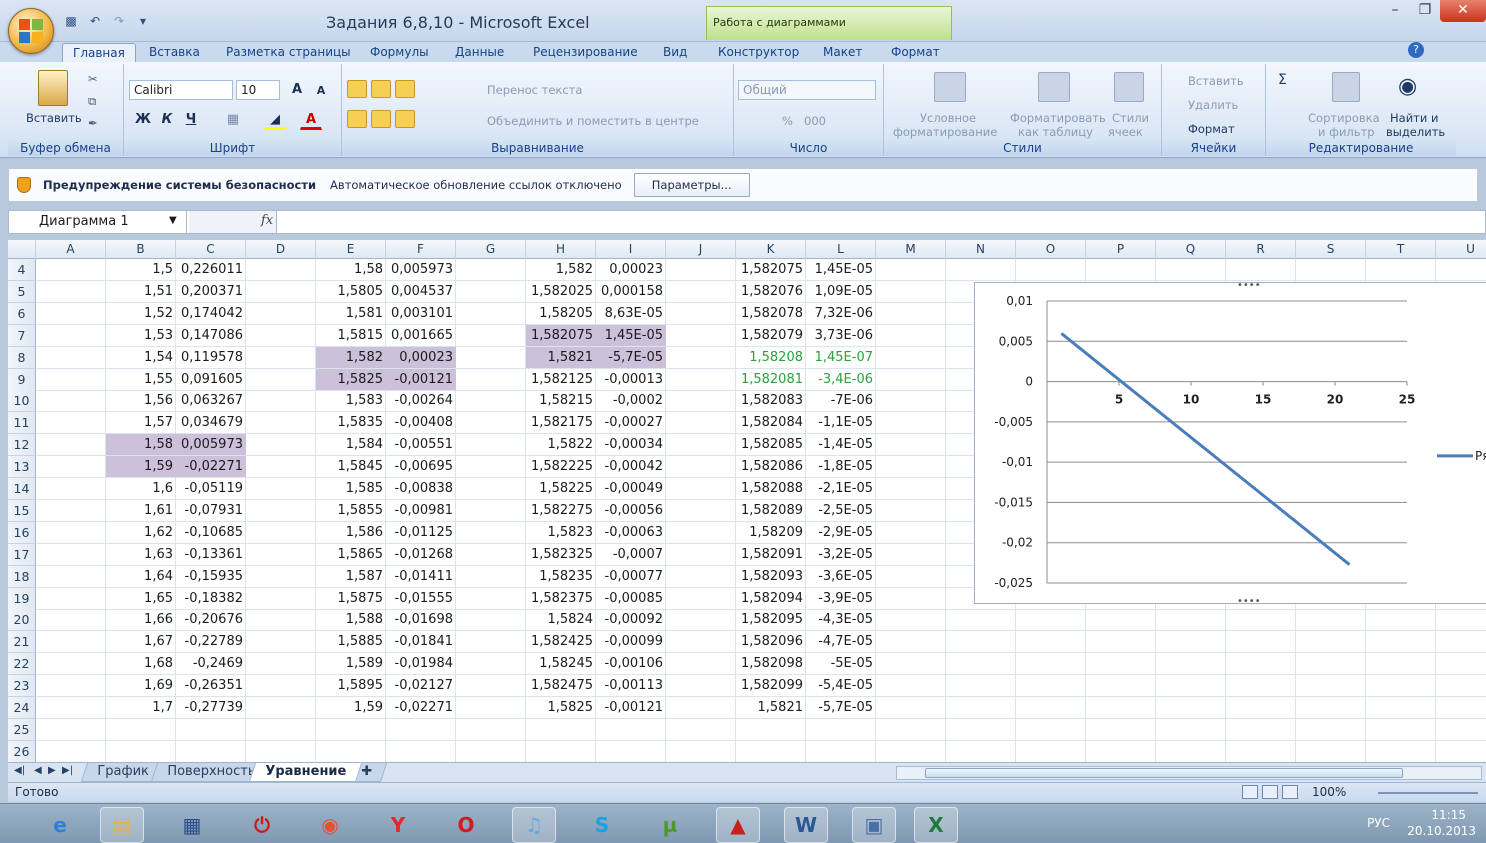  What do you see at coordinates (22, 291) in the screenshot?
I see `row-header-5: 5` at bounding box center [22, 291].